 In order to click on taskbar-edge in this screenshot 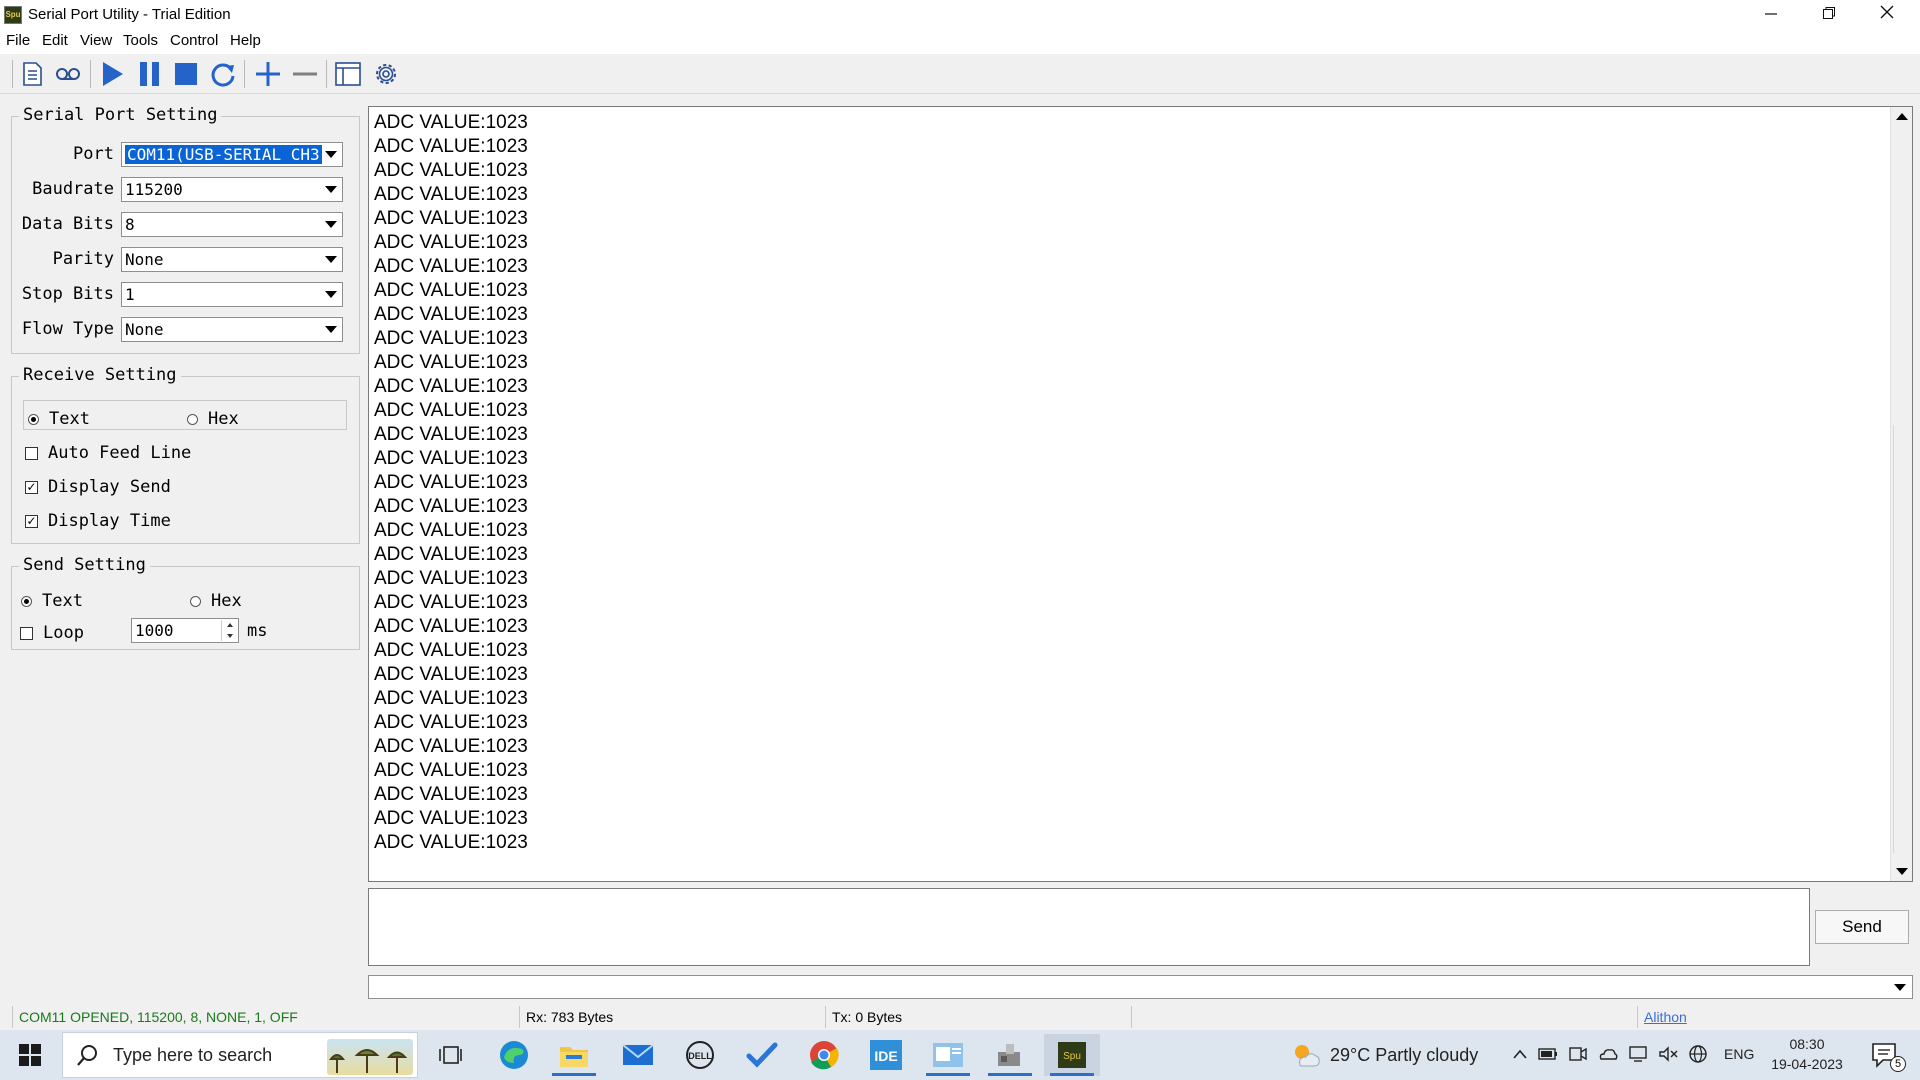, I will do `click(514, 1055)`.